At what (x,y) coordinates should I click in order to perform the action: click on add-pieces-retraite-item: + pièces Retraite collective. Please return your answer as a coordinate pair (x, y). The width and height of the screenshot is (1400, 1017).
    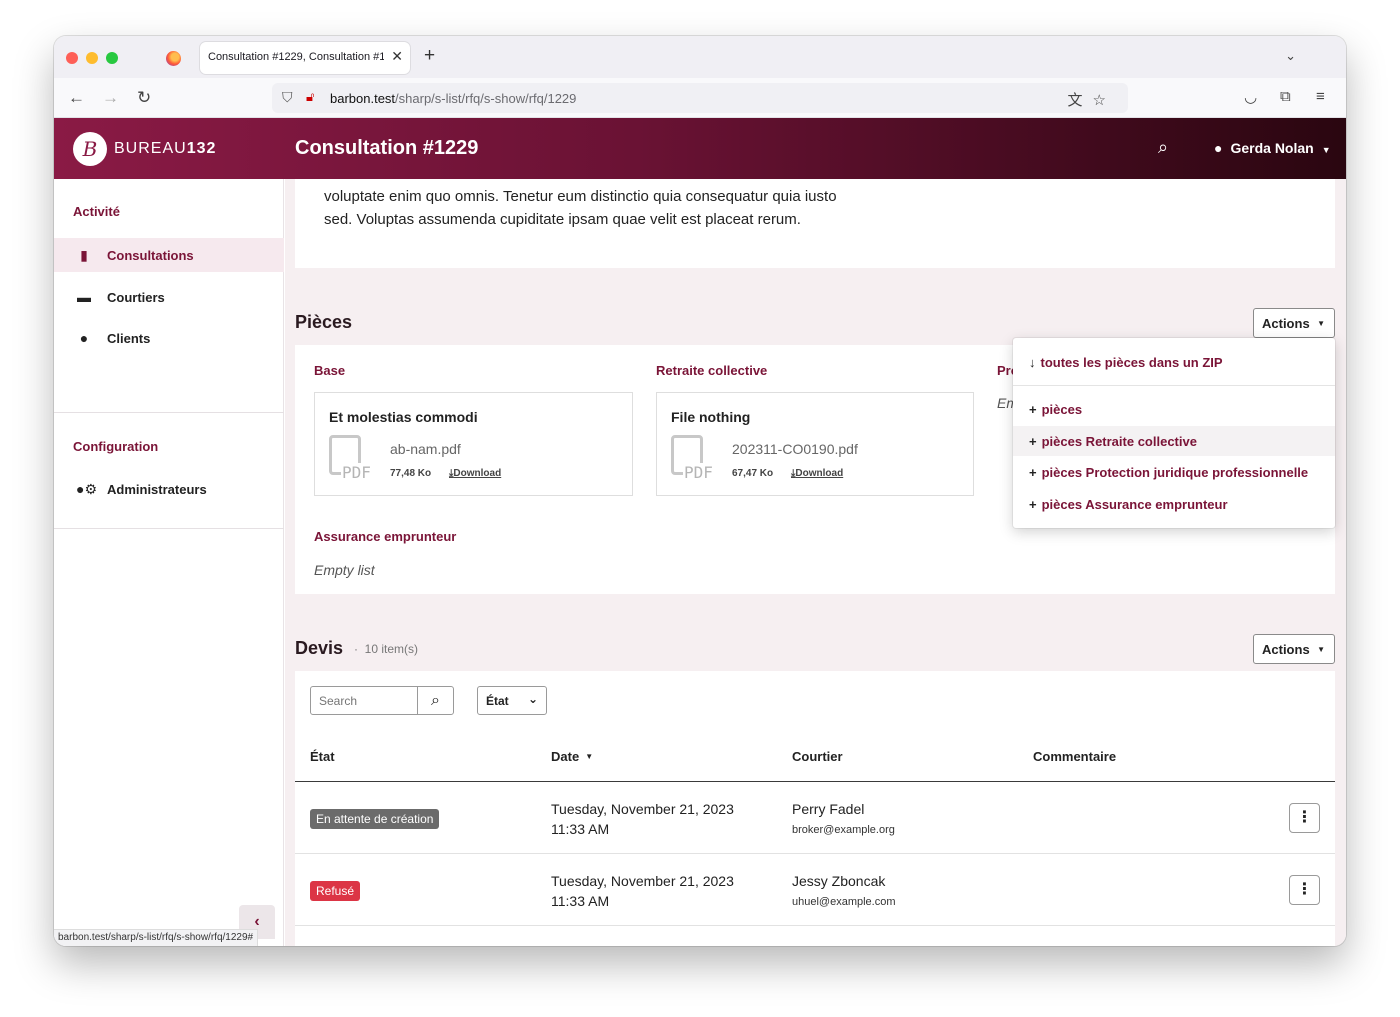
    Looking at the image, I should click on (1174, 441).